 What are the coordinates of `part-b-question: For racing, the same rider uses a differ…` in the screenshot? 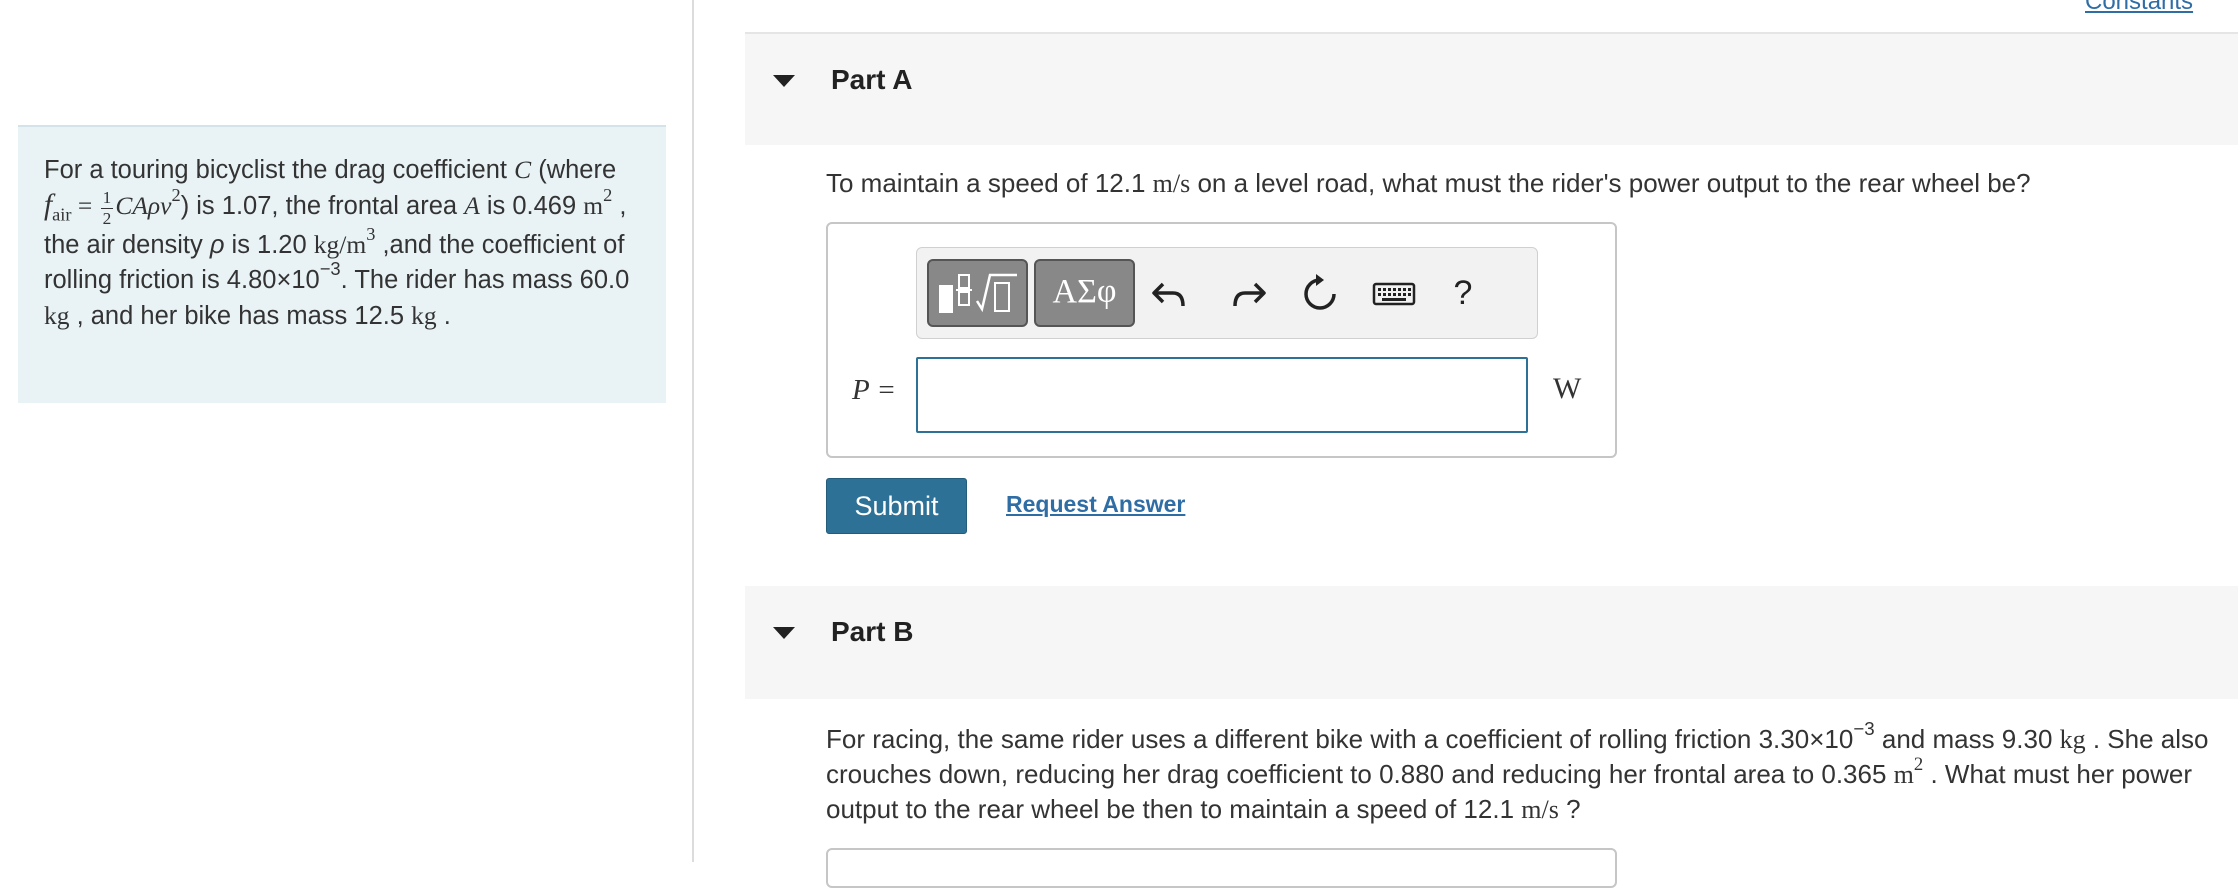 It's located at (1526, 773).